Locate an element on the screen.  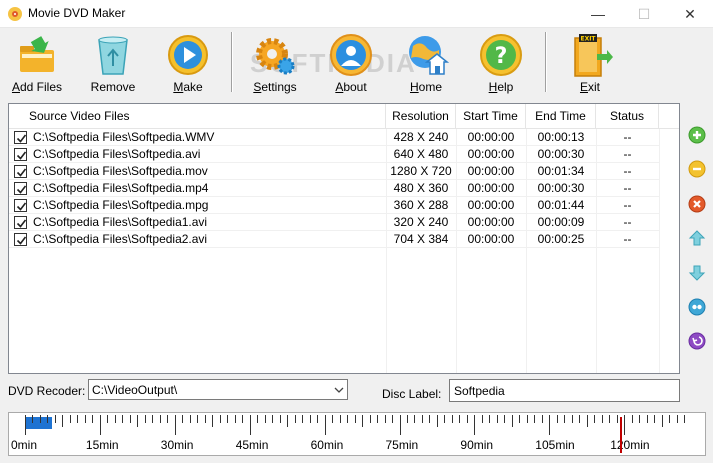
about-button: About is located at coordinates (351, 63).